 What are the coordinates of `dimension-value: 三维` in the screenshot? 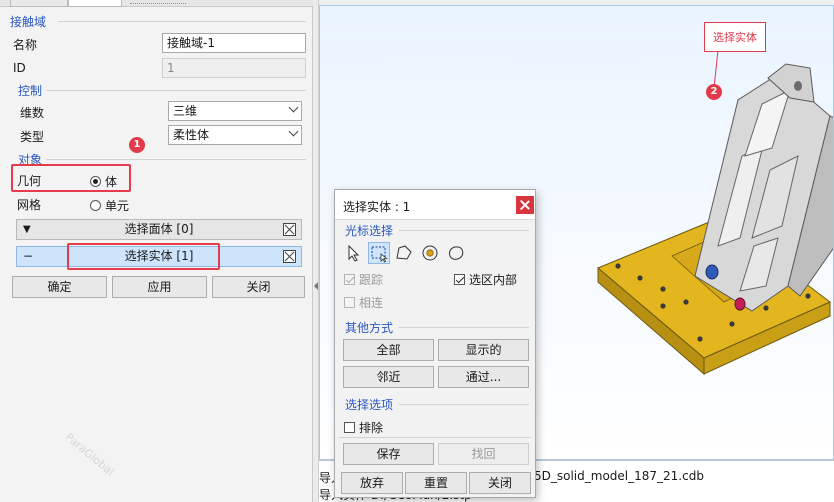 It's located at (185, 111).